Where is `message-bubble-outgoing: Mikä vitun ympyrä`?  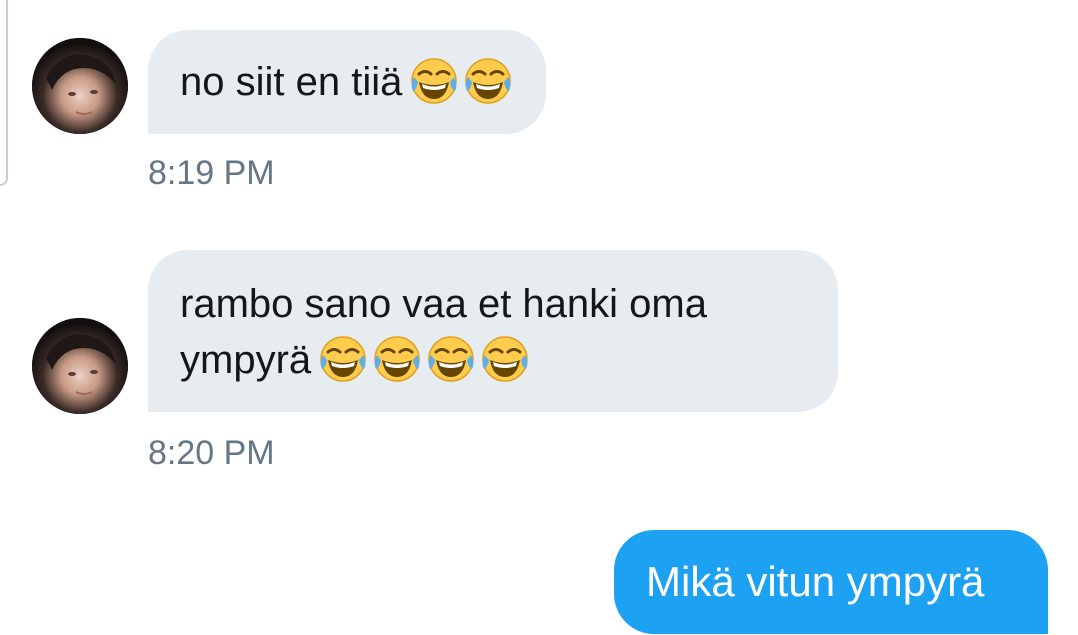 message-bubble-outgoing: Mikä vitun ympyrä is located at coordinates (831, 582).